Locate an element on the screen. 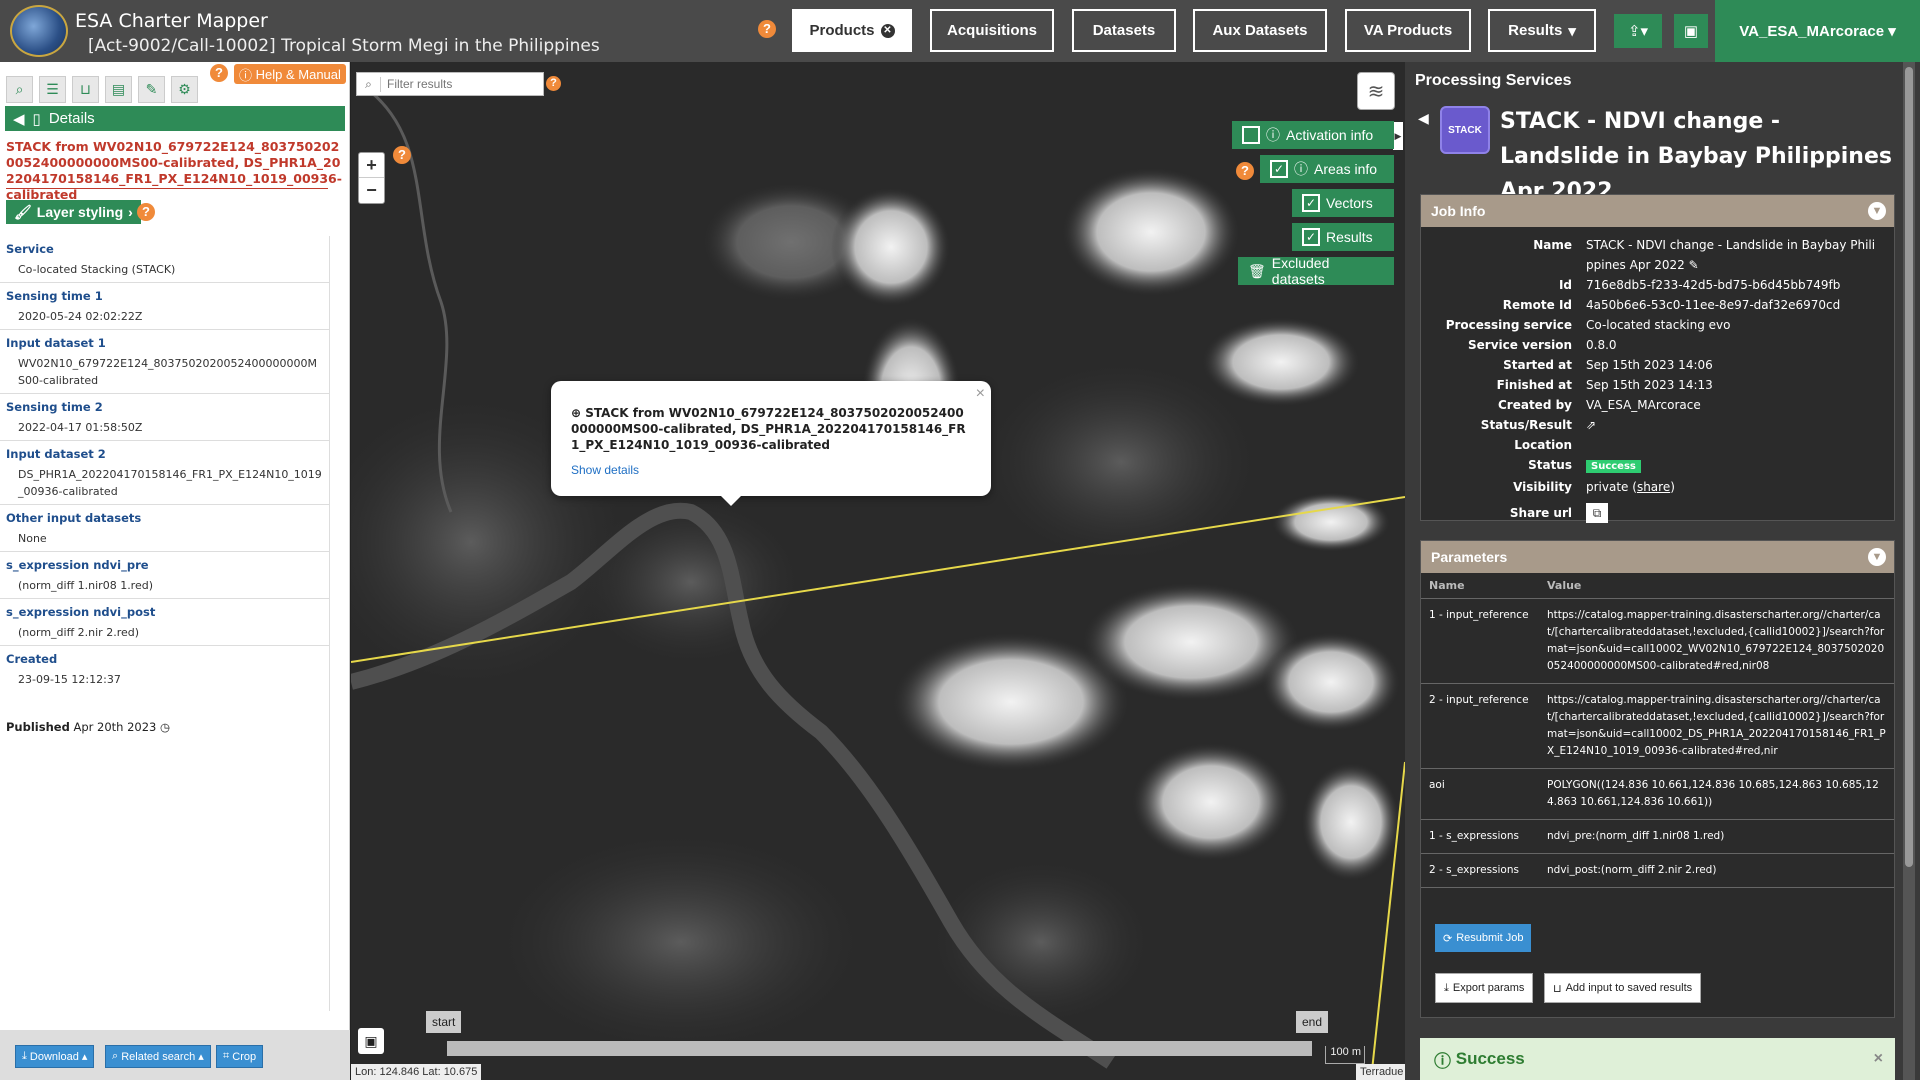 The image size is (1920, 1080). zoom-out-button: − is located at coordinates (371, 190).